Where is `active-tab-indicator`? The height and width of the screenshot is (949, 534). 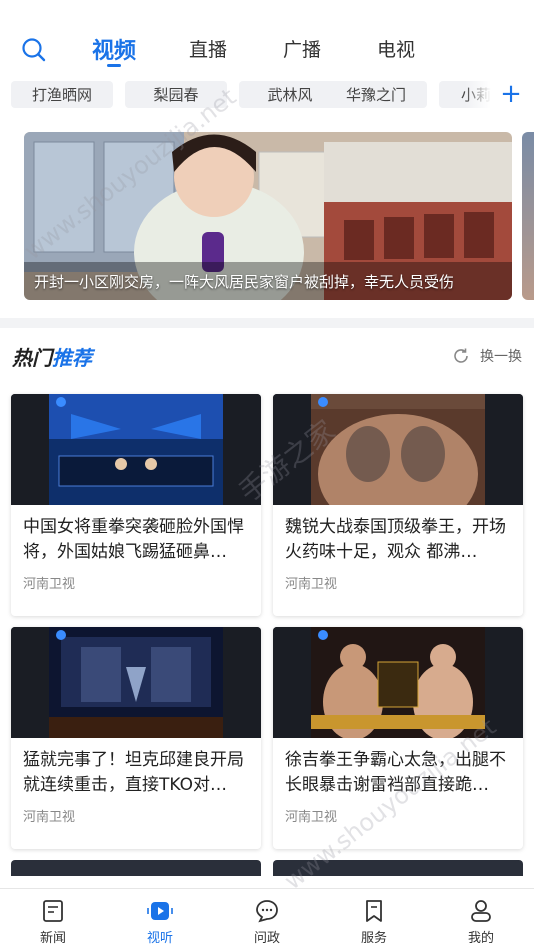
active-tab-indicator is located at coordinates (114, 65).